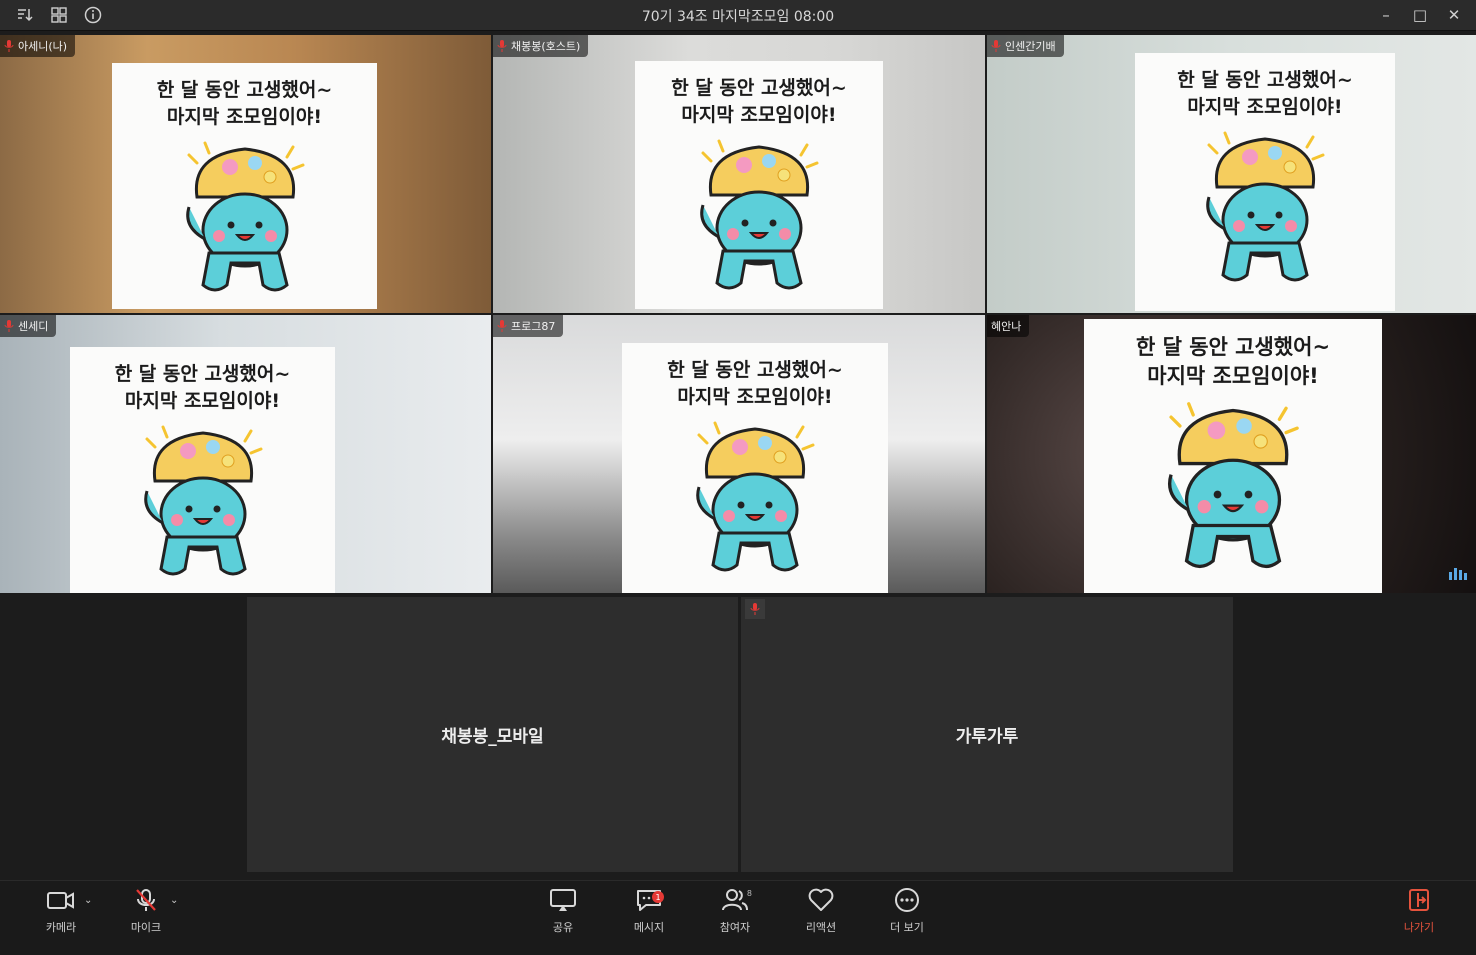  What do you see at coordinates (174, 900) in the screenshot?
I see `mic-options-chevron-icon: ⌄` at bounding box center [174, 900].